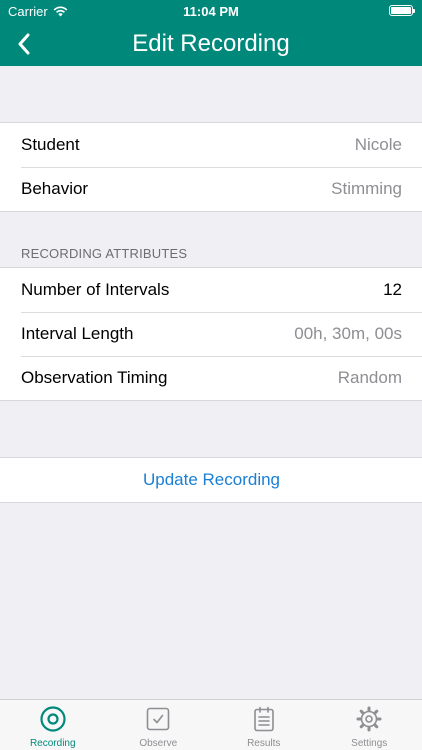  Describe the element at coordinates (158, 743) in the screenshot. I see `tab-observe-label: Observe` at that location.